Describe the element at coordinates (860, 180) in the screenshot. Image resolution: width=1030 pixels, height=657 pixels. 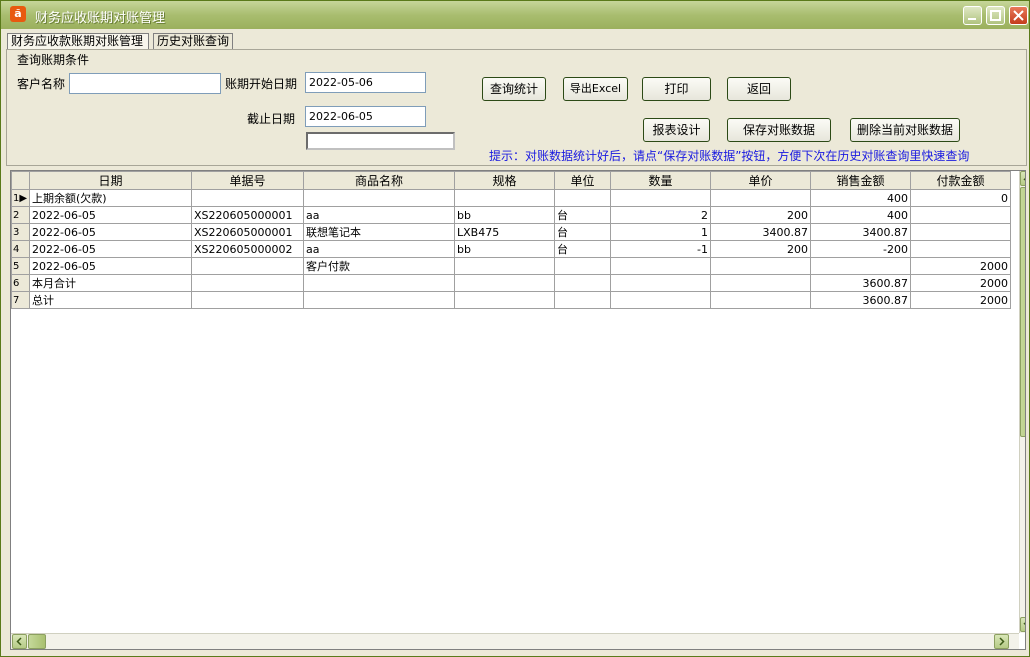
I see `col-header: 销售金额` at that location.